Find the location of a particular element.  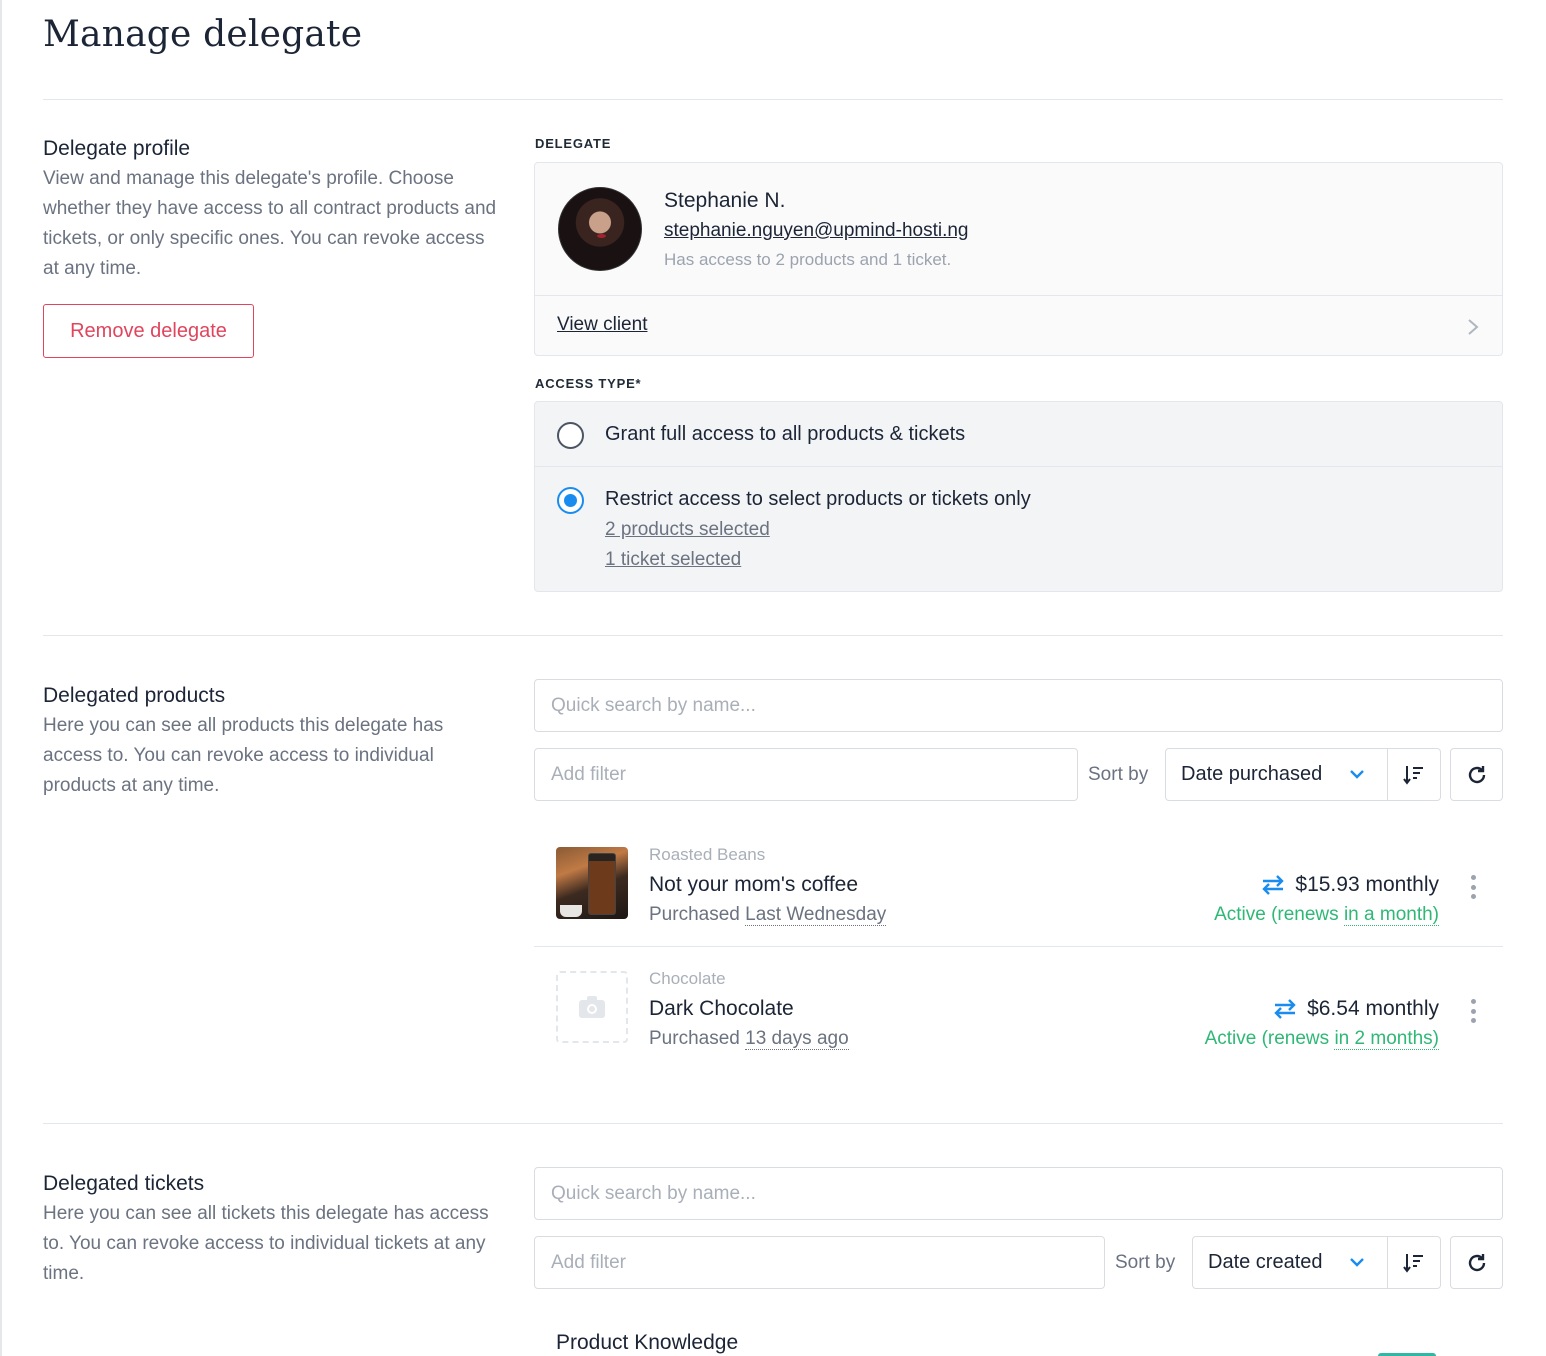

tickets-sort-direction-button is located at coordinates (1414, 1262).